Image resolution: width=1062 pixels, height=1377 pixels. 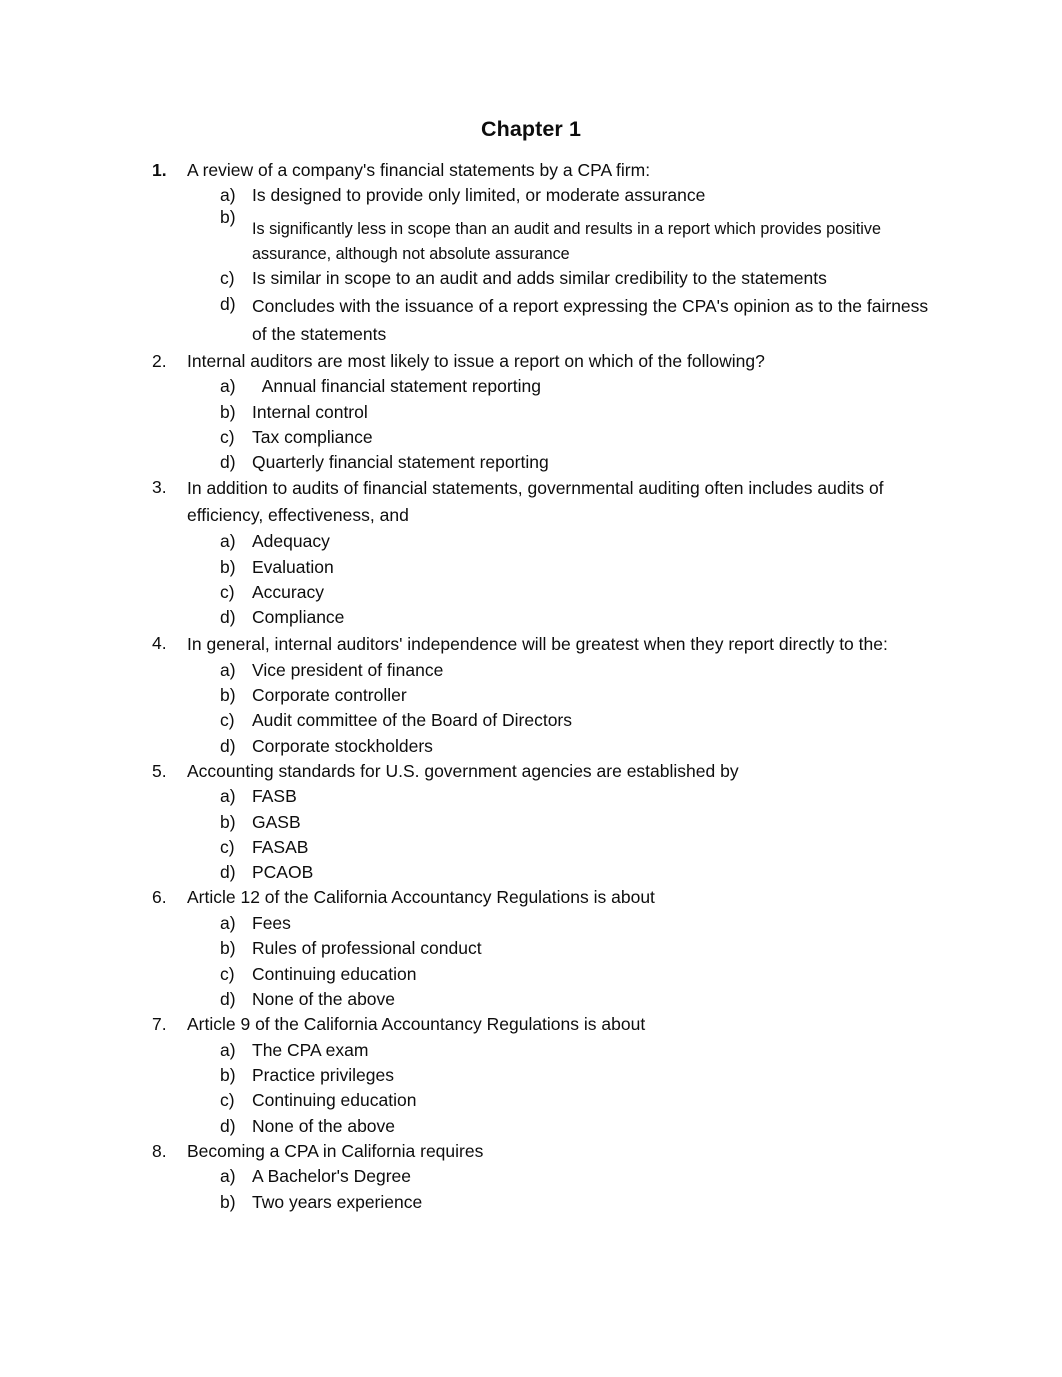 I want to click on option-item: b) Rules of professional conduct, so click(x=531, y=948).